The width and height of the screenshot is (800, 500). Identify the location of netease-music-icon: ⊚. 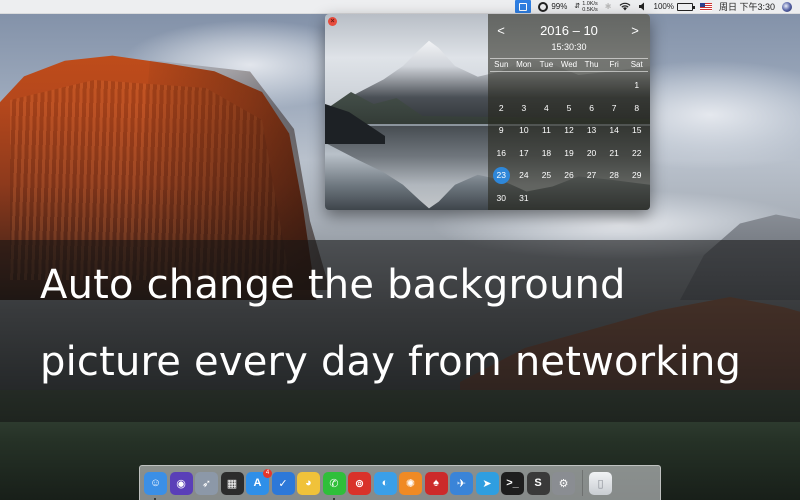
(359, 483).